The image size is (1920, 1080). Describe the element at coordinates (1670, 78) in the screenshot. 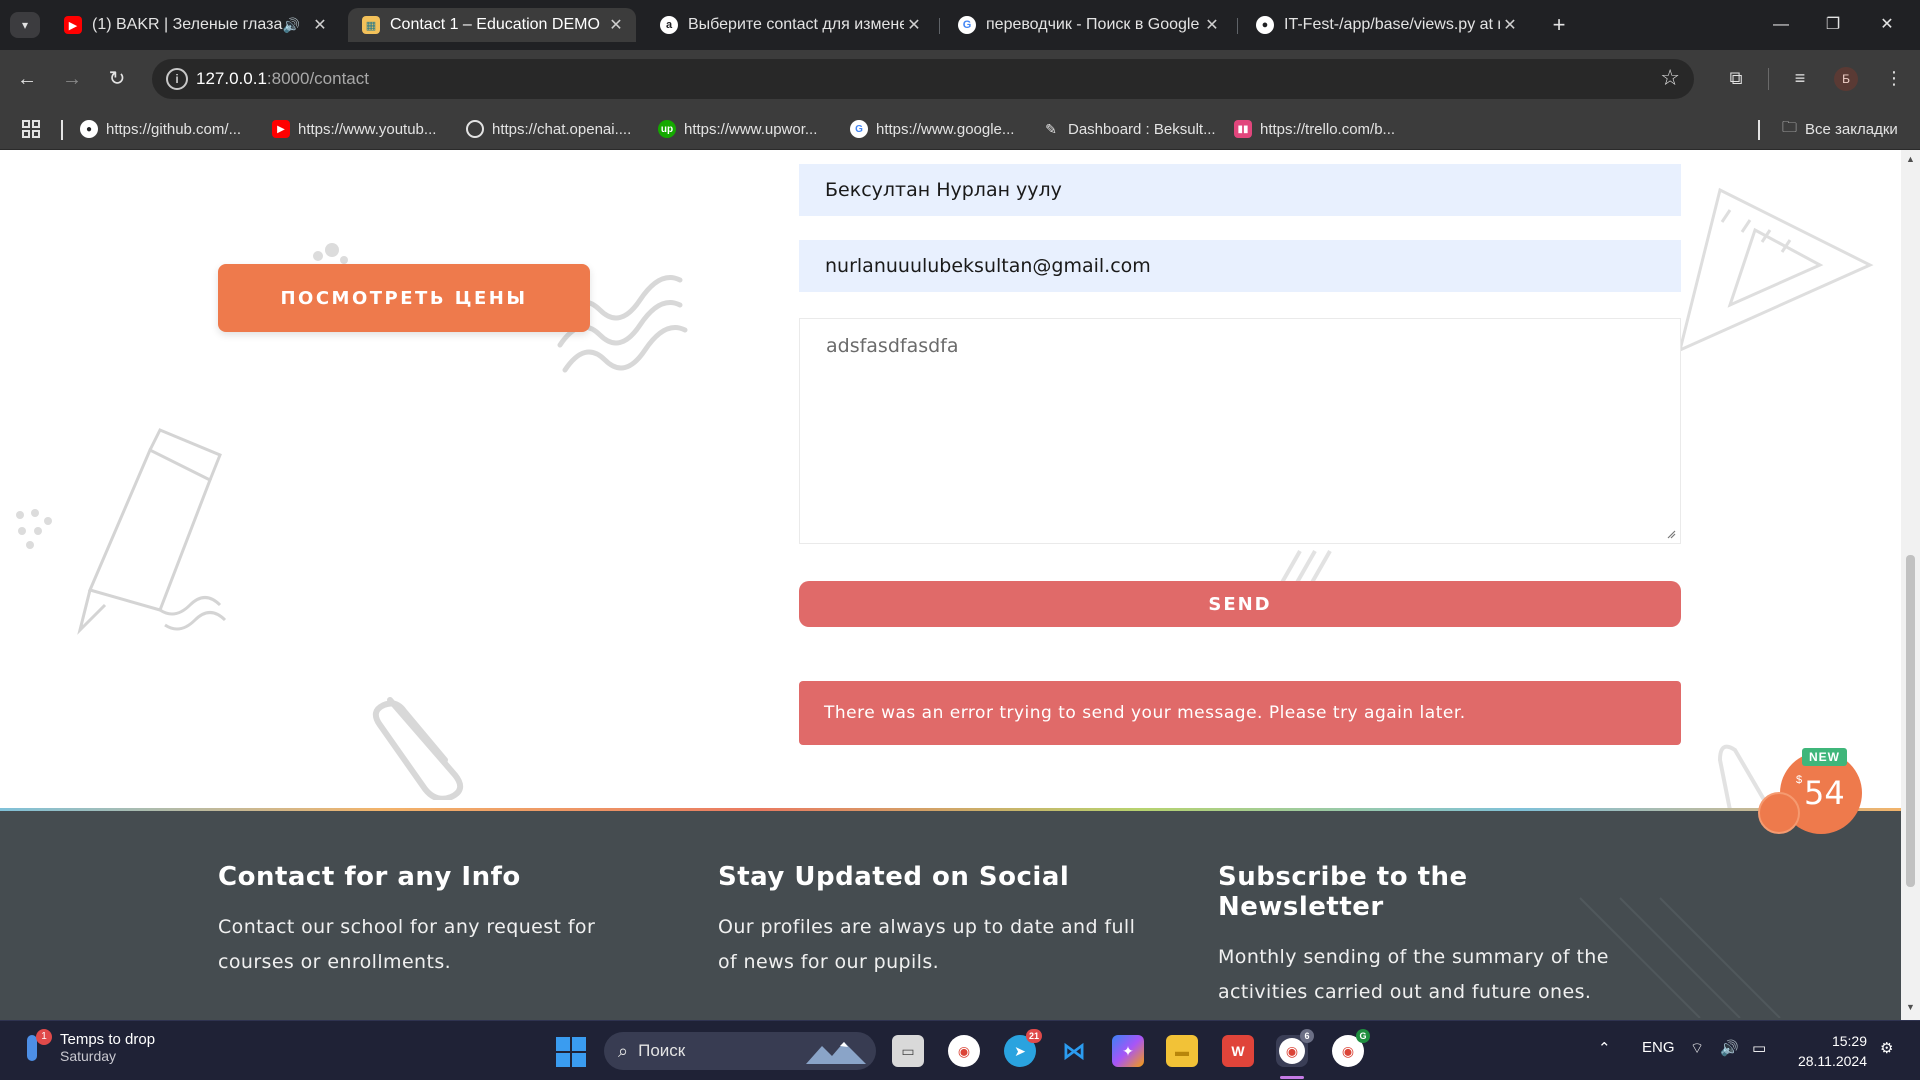

I see `bookmark-star-icon: ☆` at that location.